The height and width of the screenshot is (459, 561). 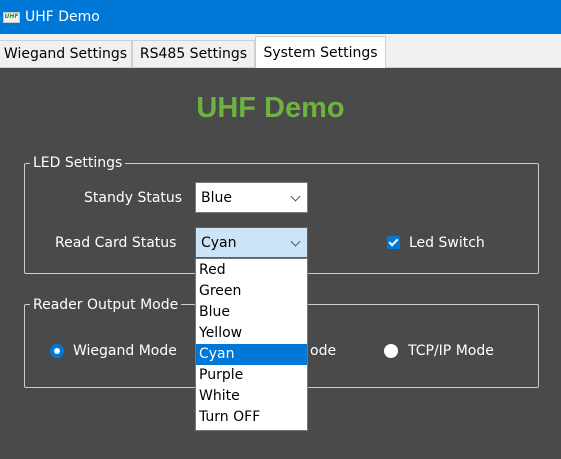 I want to click on read-card-status-value: Cyan, so click(x=219, y=242).